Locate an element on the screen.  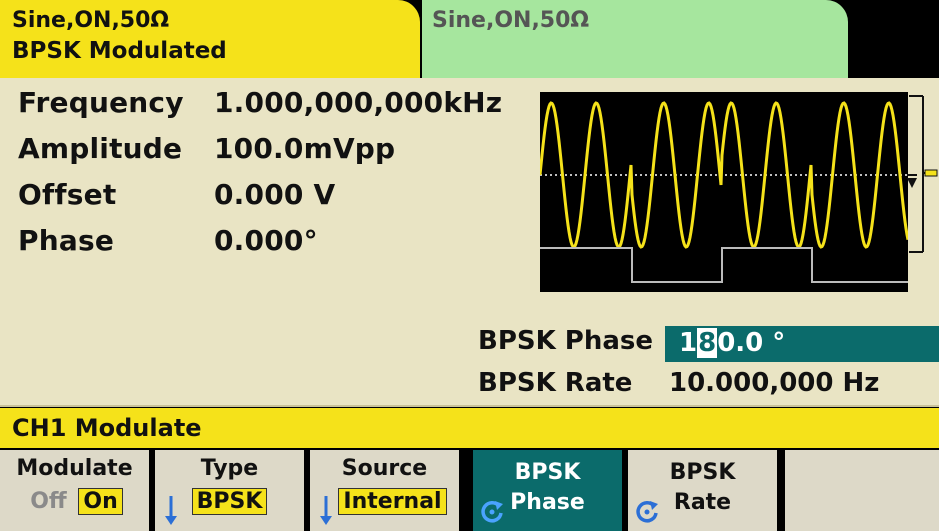
softkey-modulate: Modulate Off On is located at coordinates (76, 490).